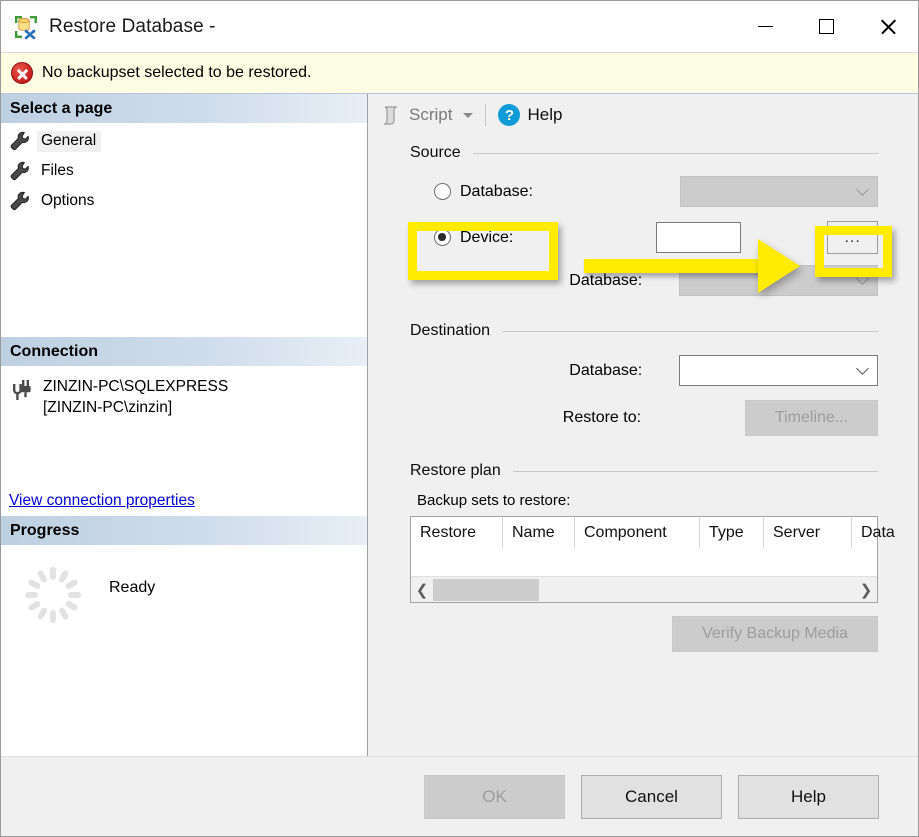 Image resolution: width=919 pixels, height=837 pixels. What do you see at coordinates (183, 501) in the screenshot?
I see `view-connection-properties-link: View connection properties` at bounding box center [183, 501].